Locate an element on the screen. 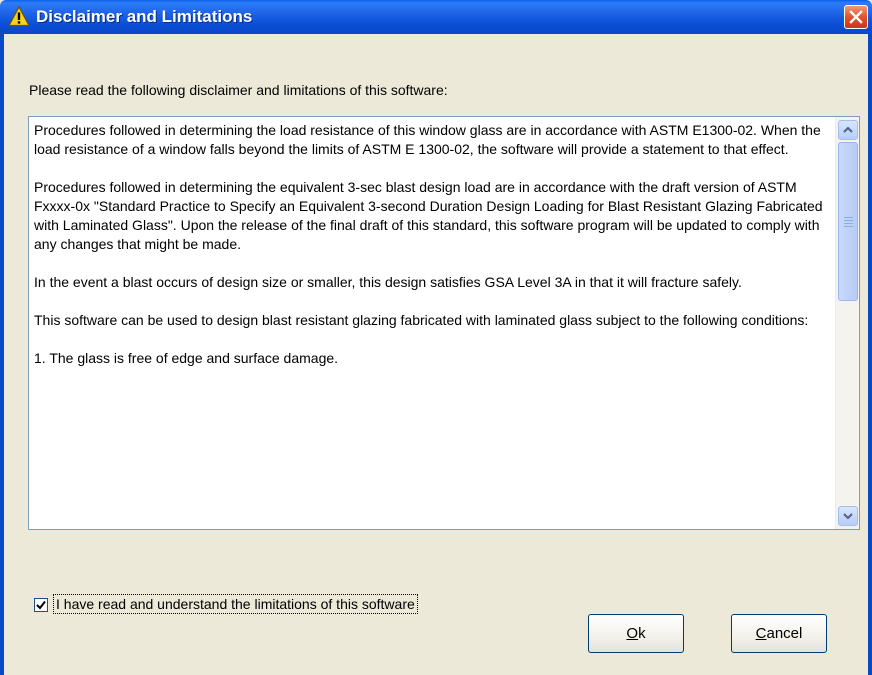 The image size is (872, 675). cancel-label-rest: ancel is located at coordinates (784, 633).